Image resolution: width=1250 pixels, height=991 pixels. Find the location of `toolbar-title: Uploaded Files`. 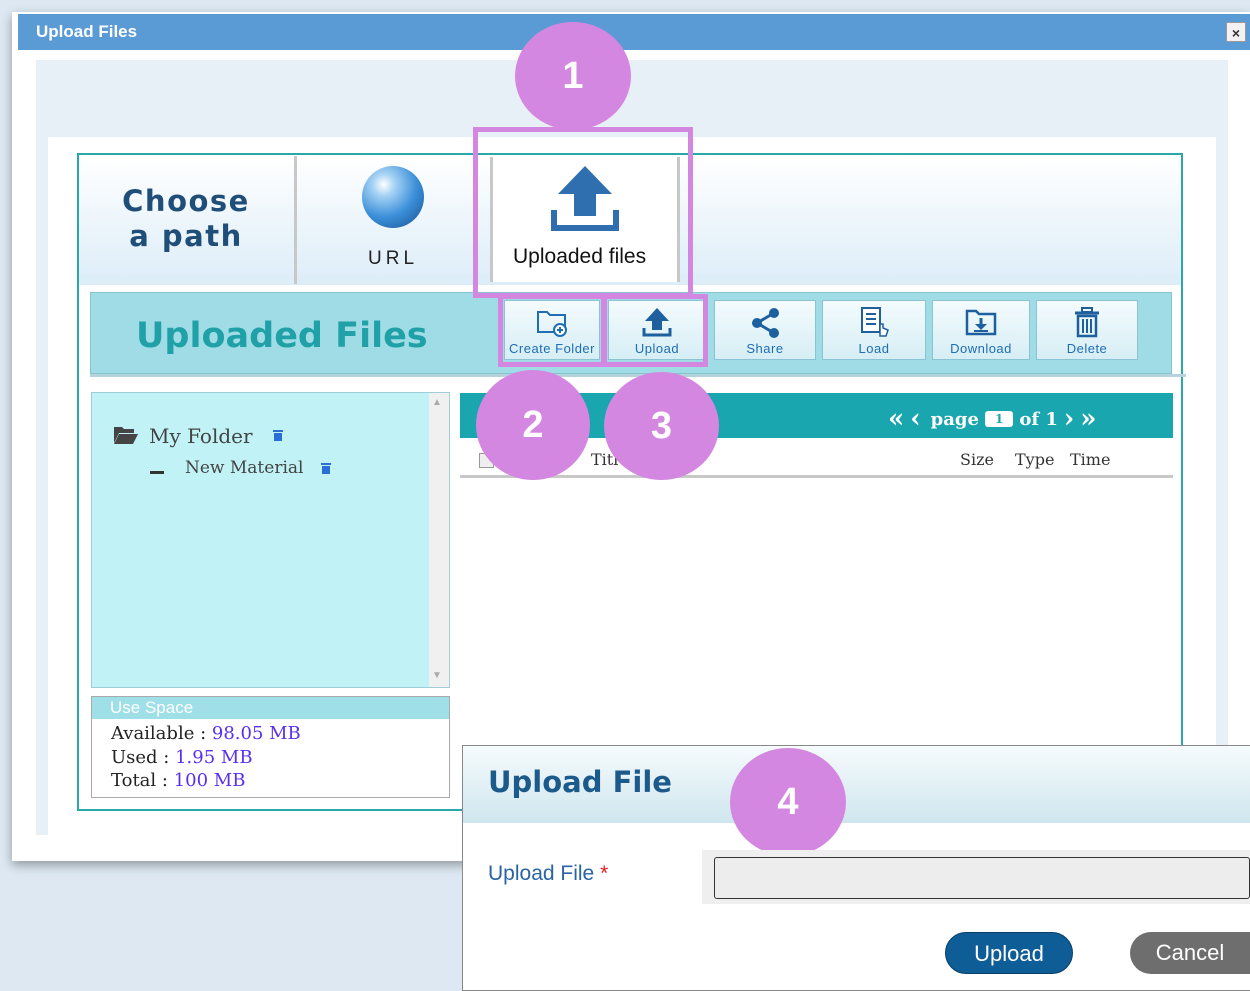

toolbar-title: Uploaded Files is located at coordinates (282, 336).